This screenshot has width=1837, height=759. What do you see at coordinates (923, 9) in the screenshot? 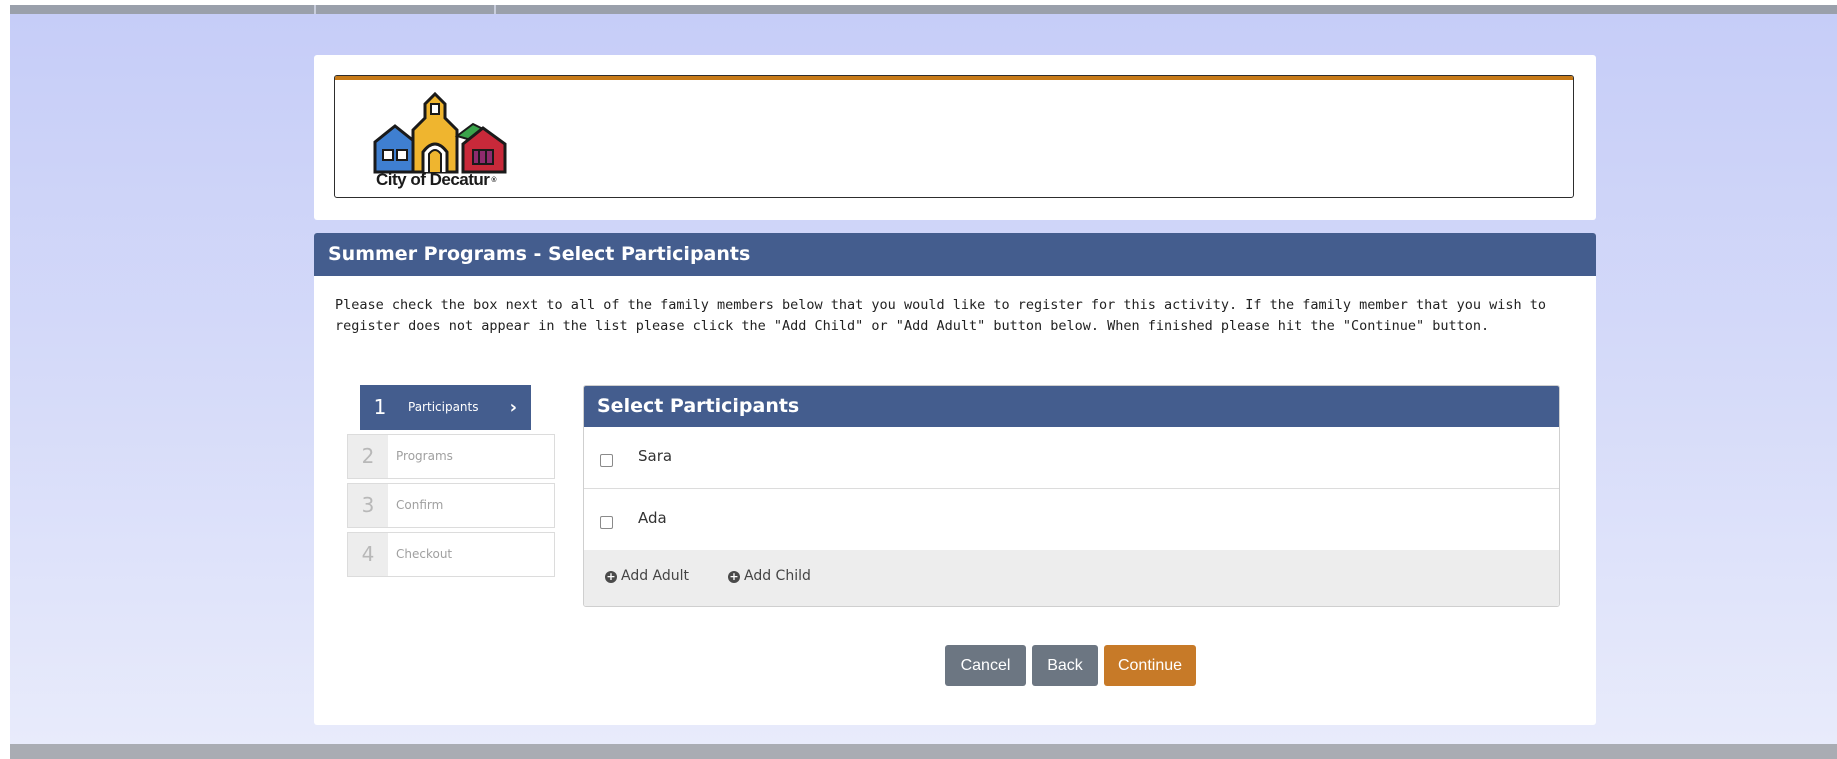
I see `top-strip` at bounding box center [923, 9].